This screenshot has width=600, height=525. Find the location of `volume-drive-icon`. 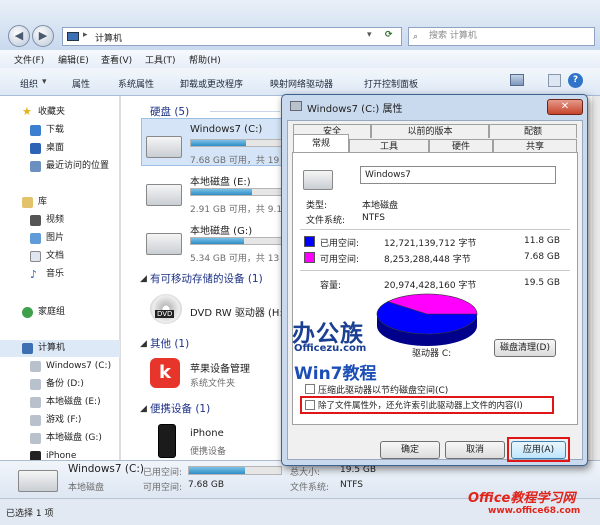

volume-drive-icon is located at coordinates (318, 180).